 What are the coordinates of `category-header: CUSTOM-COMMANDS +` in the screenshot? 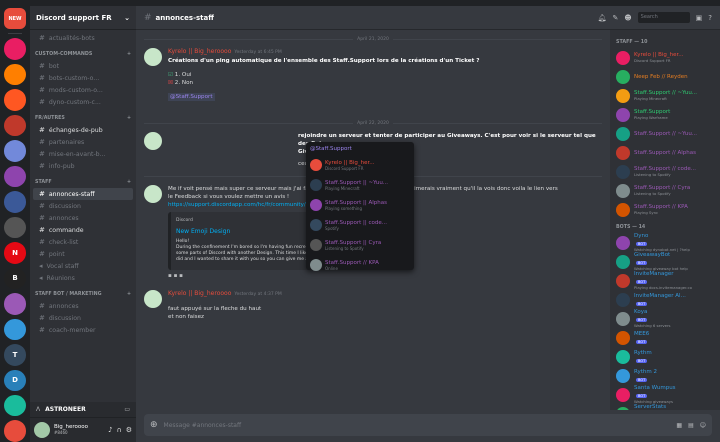 It's located at (83, 54).